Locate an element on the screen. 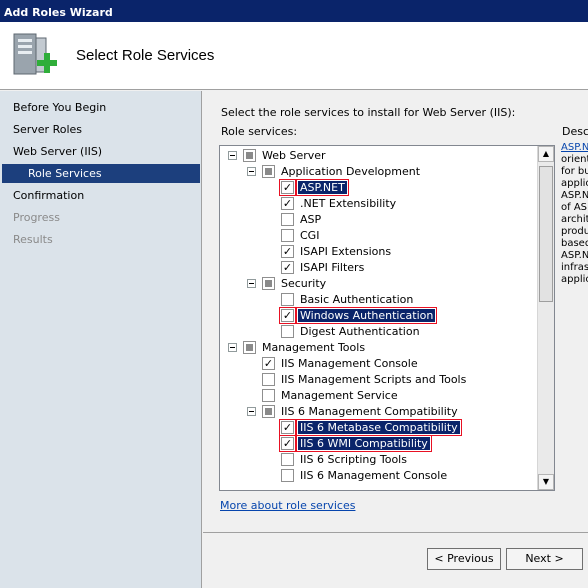 The height and width of the screenshot is (588, 588). window-title-bar: Add Roles Wizard is located at coordinates (294, 11).